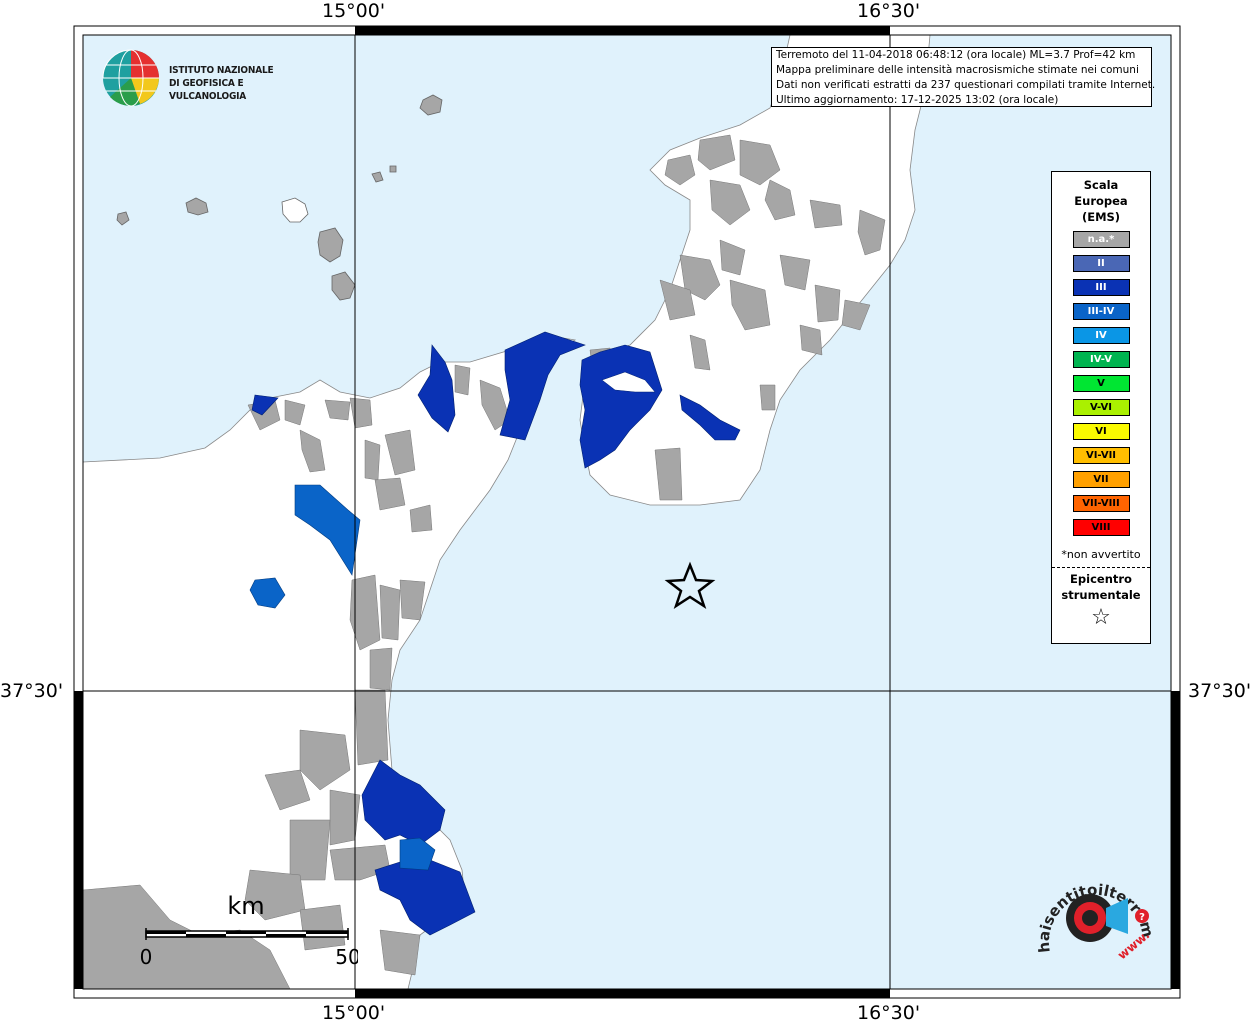 This screenshot has width=1254, height=1024. What do you see at coordinates (1101, 567) in the screenshot?
I see `legend-separator` at bounding box center [1101, 567].